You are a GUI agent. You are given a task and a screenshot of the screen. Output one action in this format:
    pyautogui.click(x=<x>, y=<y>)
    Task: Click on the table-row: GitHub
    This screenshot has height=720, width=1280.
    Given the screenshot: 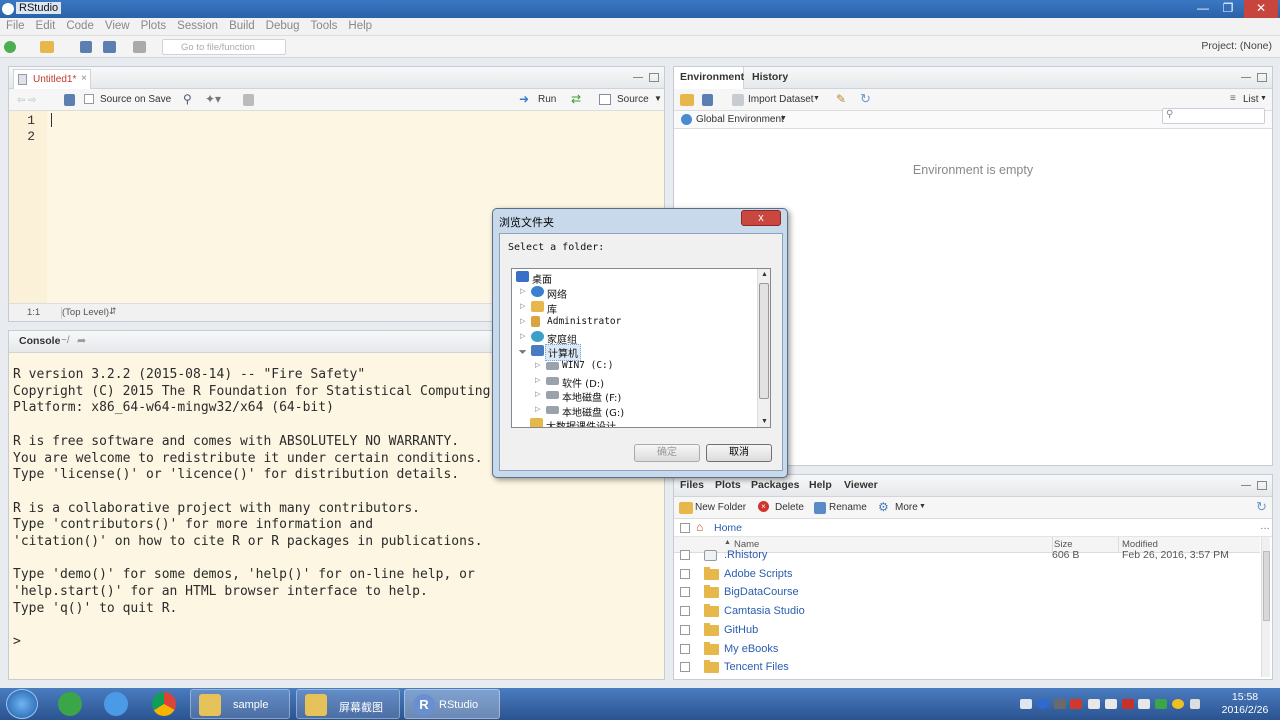 What is the action you would take?
    pyautogui.click(x=967, y=631)
    